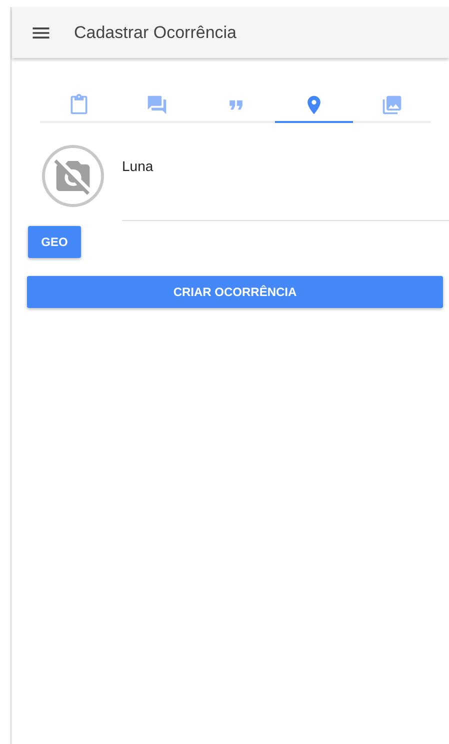  What do you see at coordinates (155, 32) in the screenshot?
I see `app-title: Cadastrar Ocorrência` at bounding box center [155, 32].